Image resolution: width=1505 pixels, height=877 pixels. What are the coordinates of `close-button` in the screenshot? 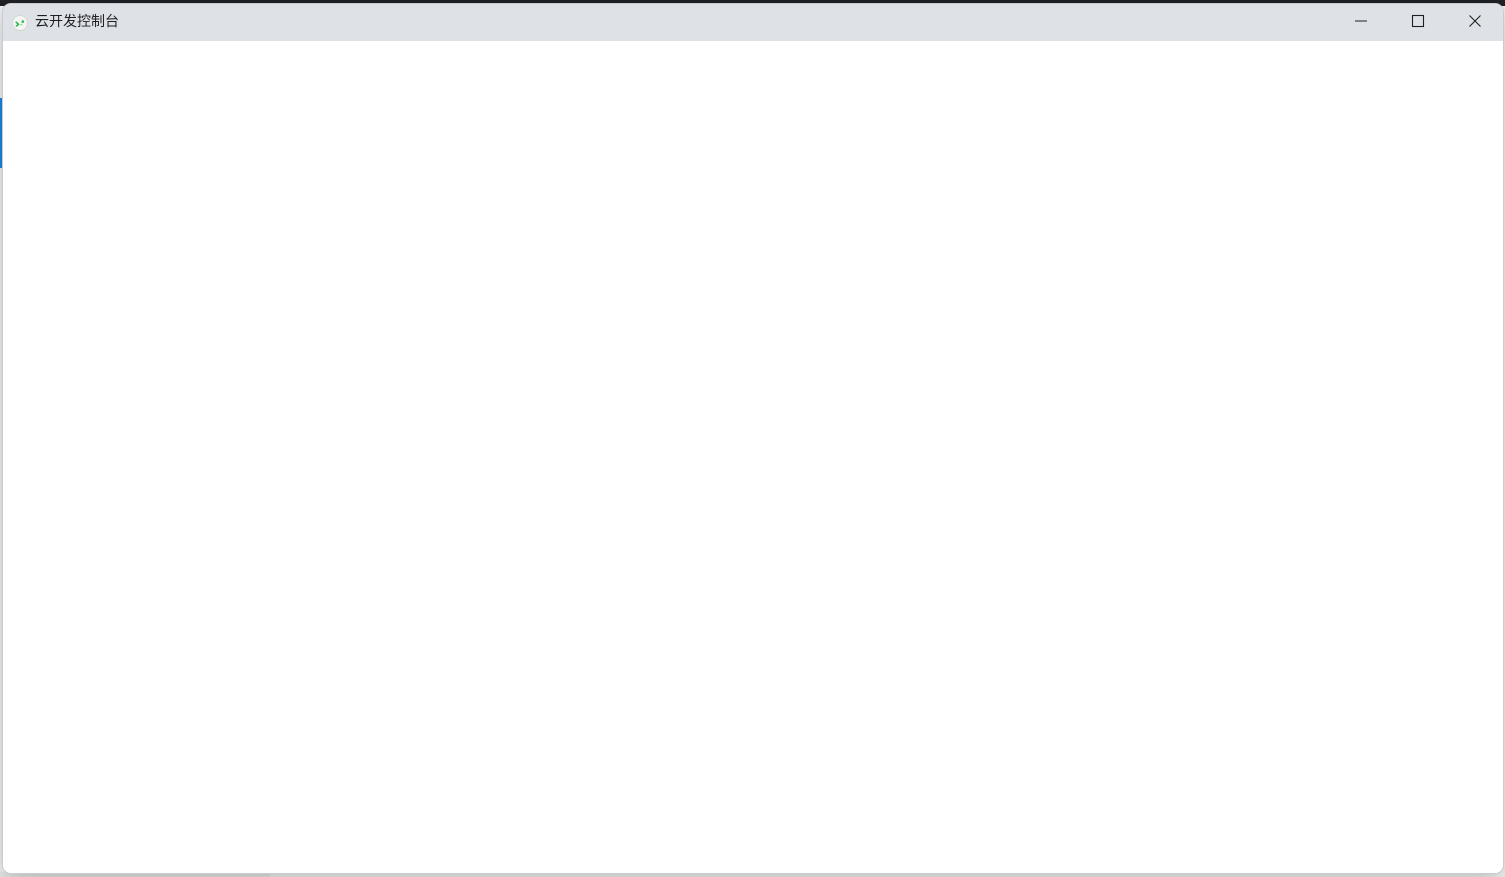 It's located at (1474, 22).